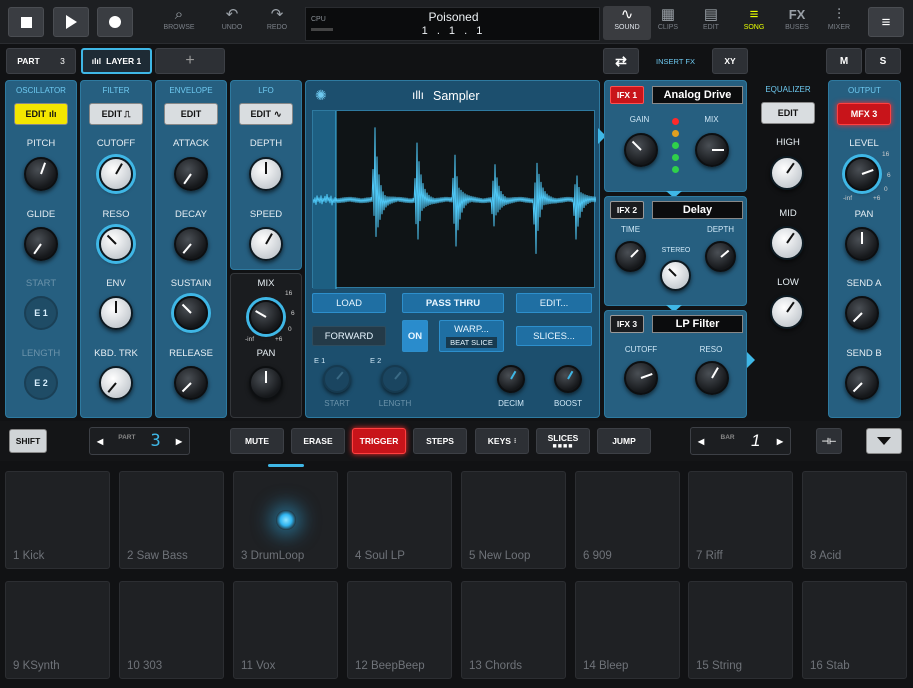 This screenshot has height=688, width=913. What do you see at coordinates (115, 22) in the screenshot?
I see `record-button` at bounding box center [115, 22].